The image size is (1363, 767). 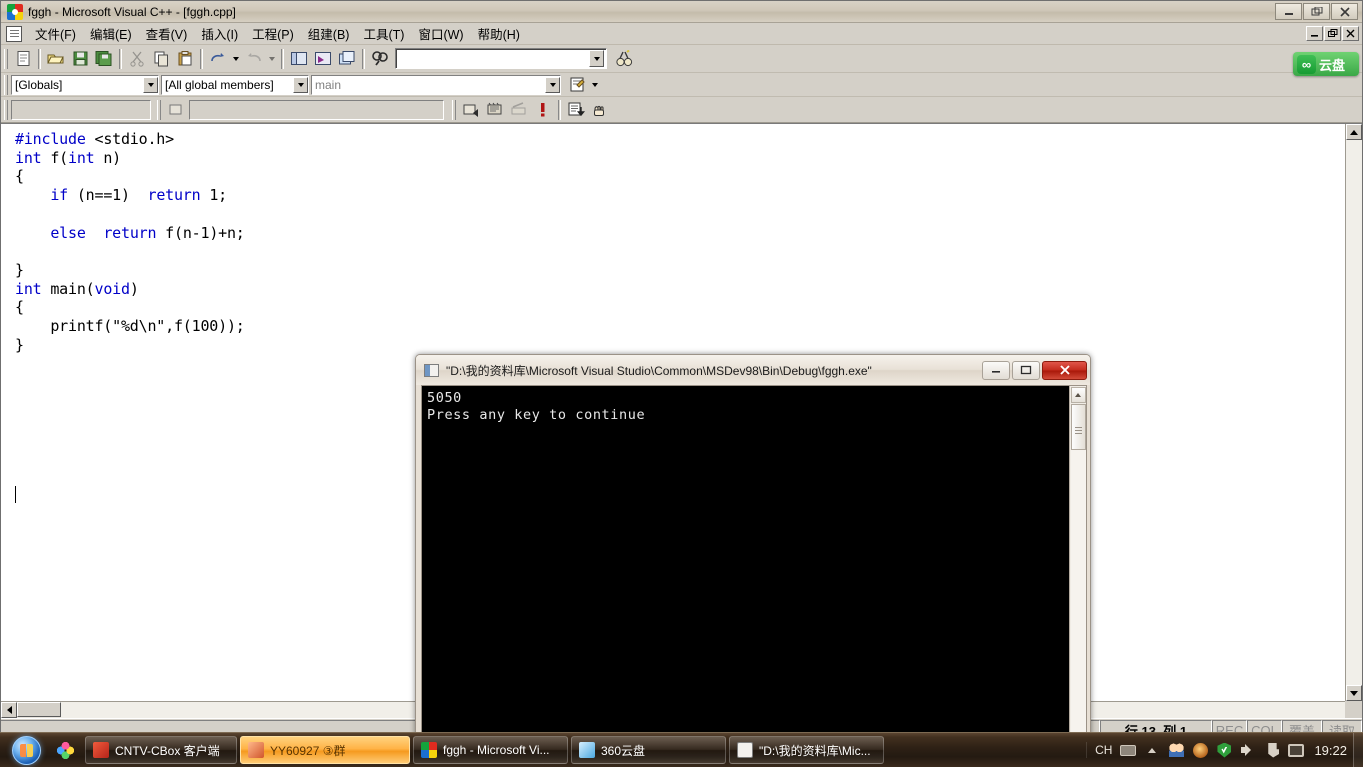 What do you see at coordinates (1344, 11) in the screenshot?
I see `window-close-button` at bounding box center [1344, 11].